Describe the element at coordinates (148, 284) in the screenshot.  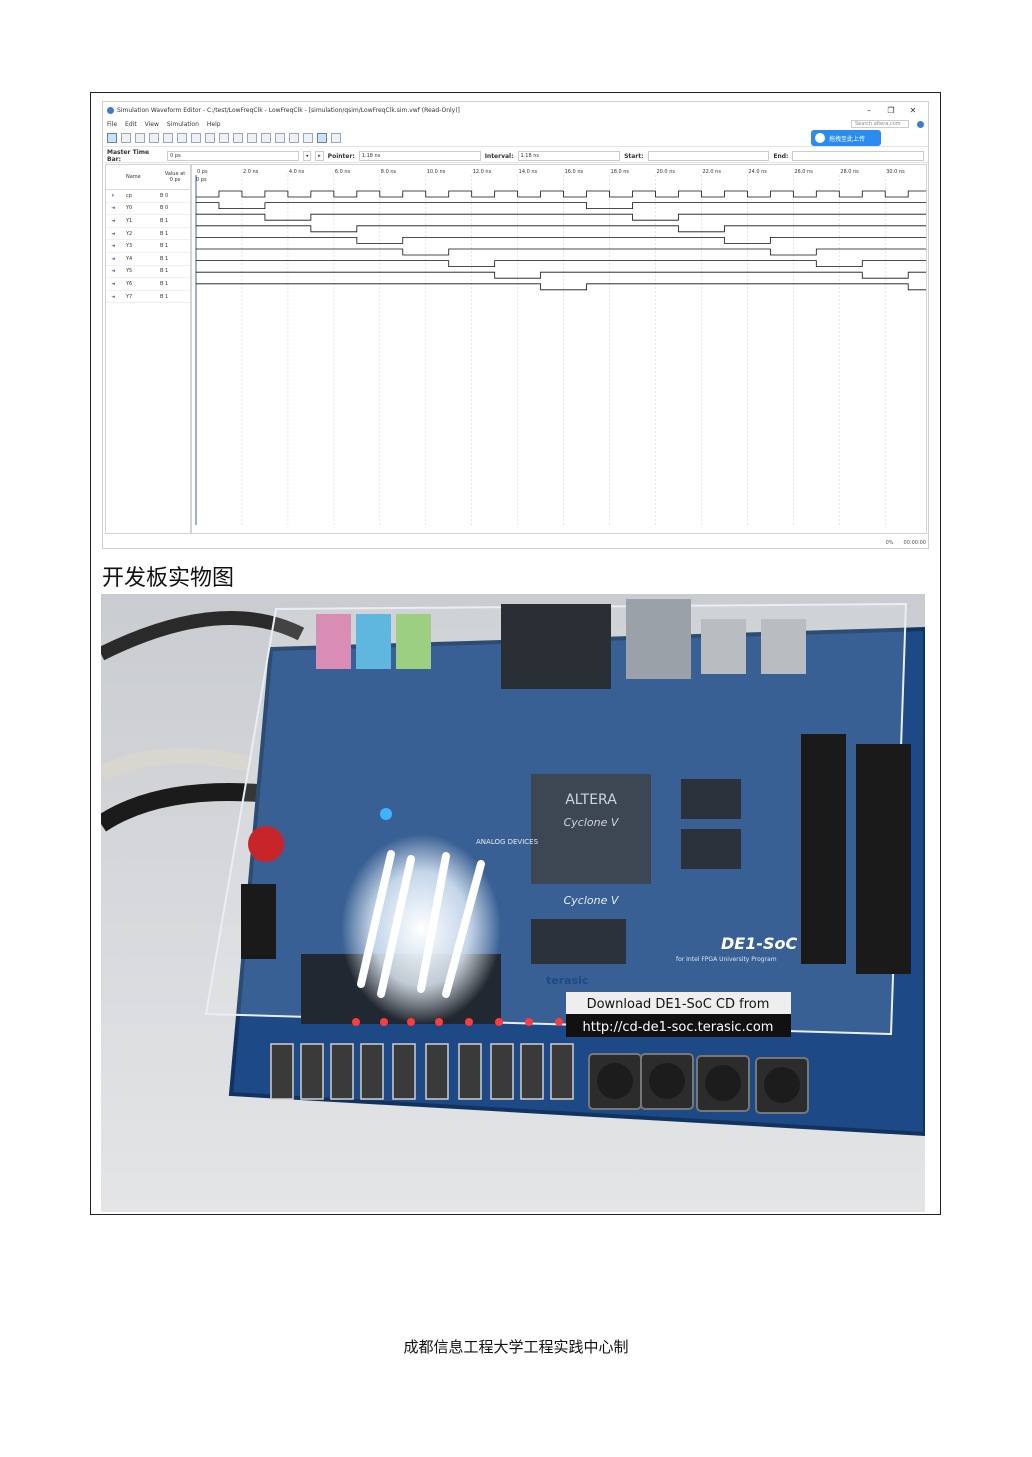
I see `signal-row: ◄ Y6 B 1` at that location.